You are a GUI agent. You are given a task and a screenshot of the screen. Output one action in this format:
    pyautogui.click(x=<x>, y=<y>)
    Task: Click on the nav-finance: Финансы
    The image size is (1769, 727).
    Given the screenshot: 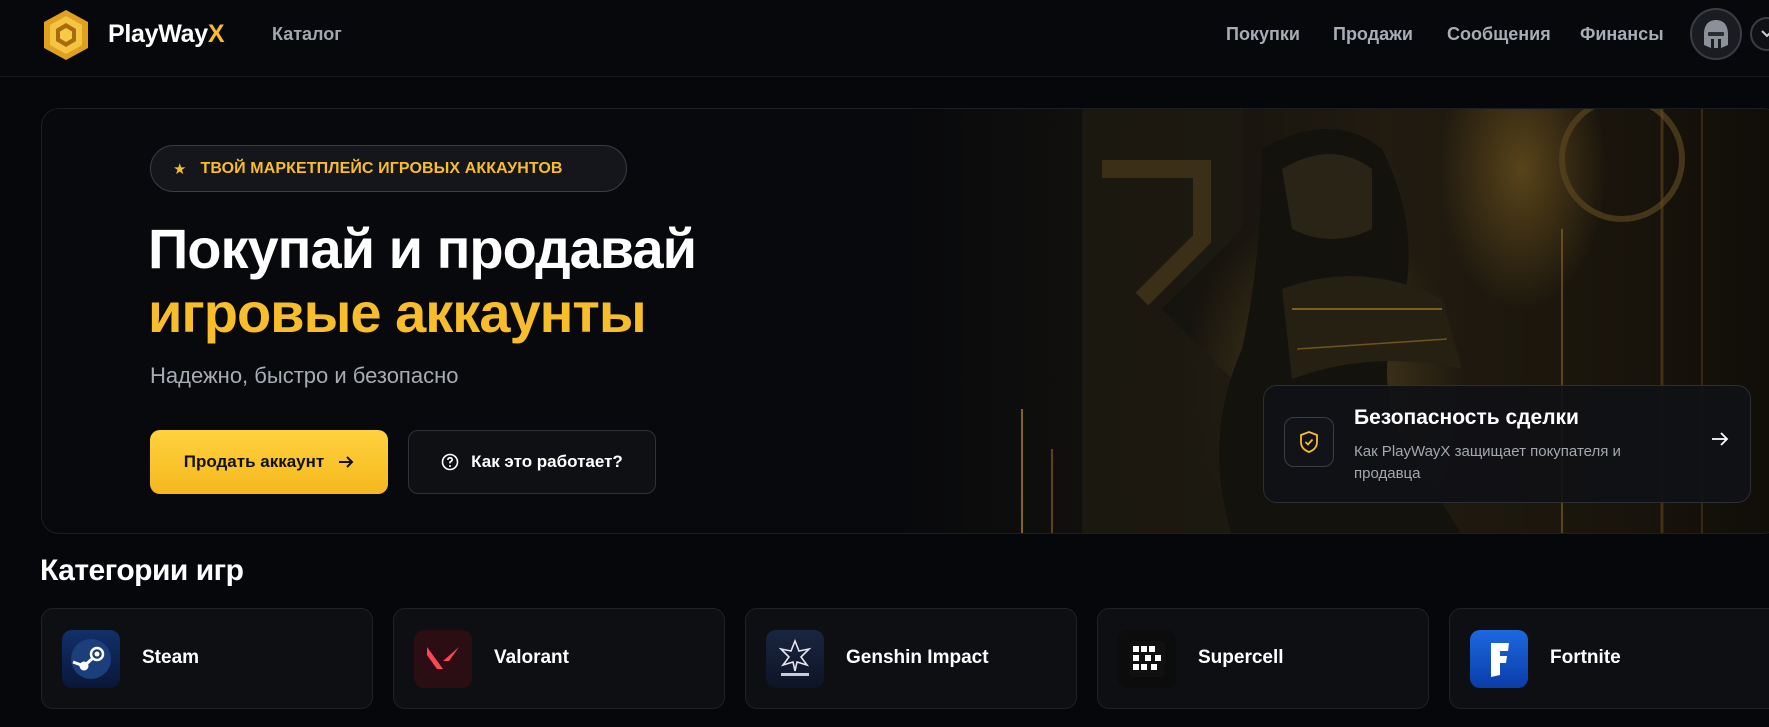 What is the action you would take?
    pyautogui.click(x=1622, y=34)
    